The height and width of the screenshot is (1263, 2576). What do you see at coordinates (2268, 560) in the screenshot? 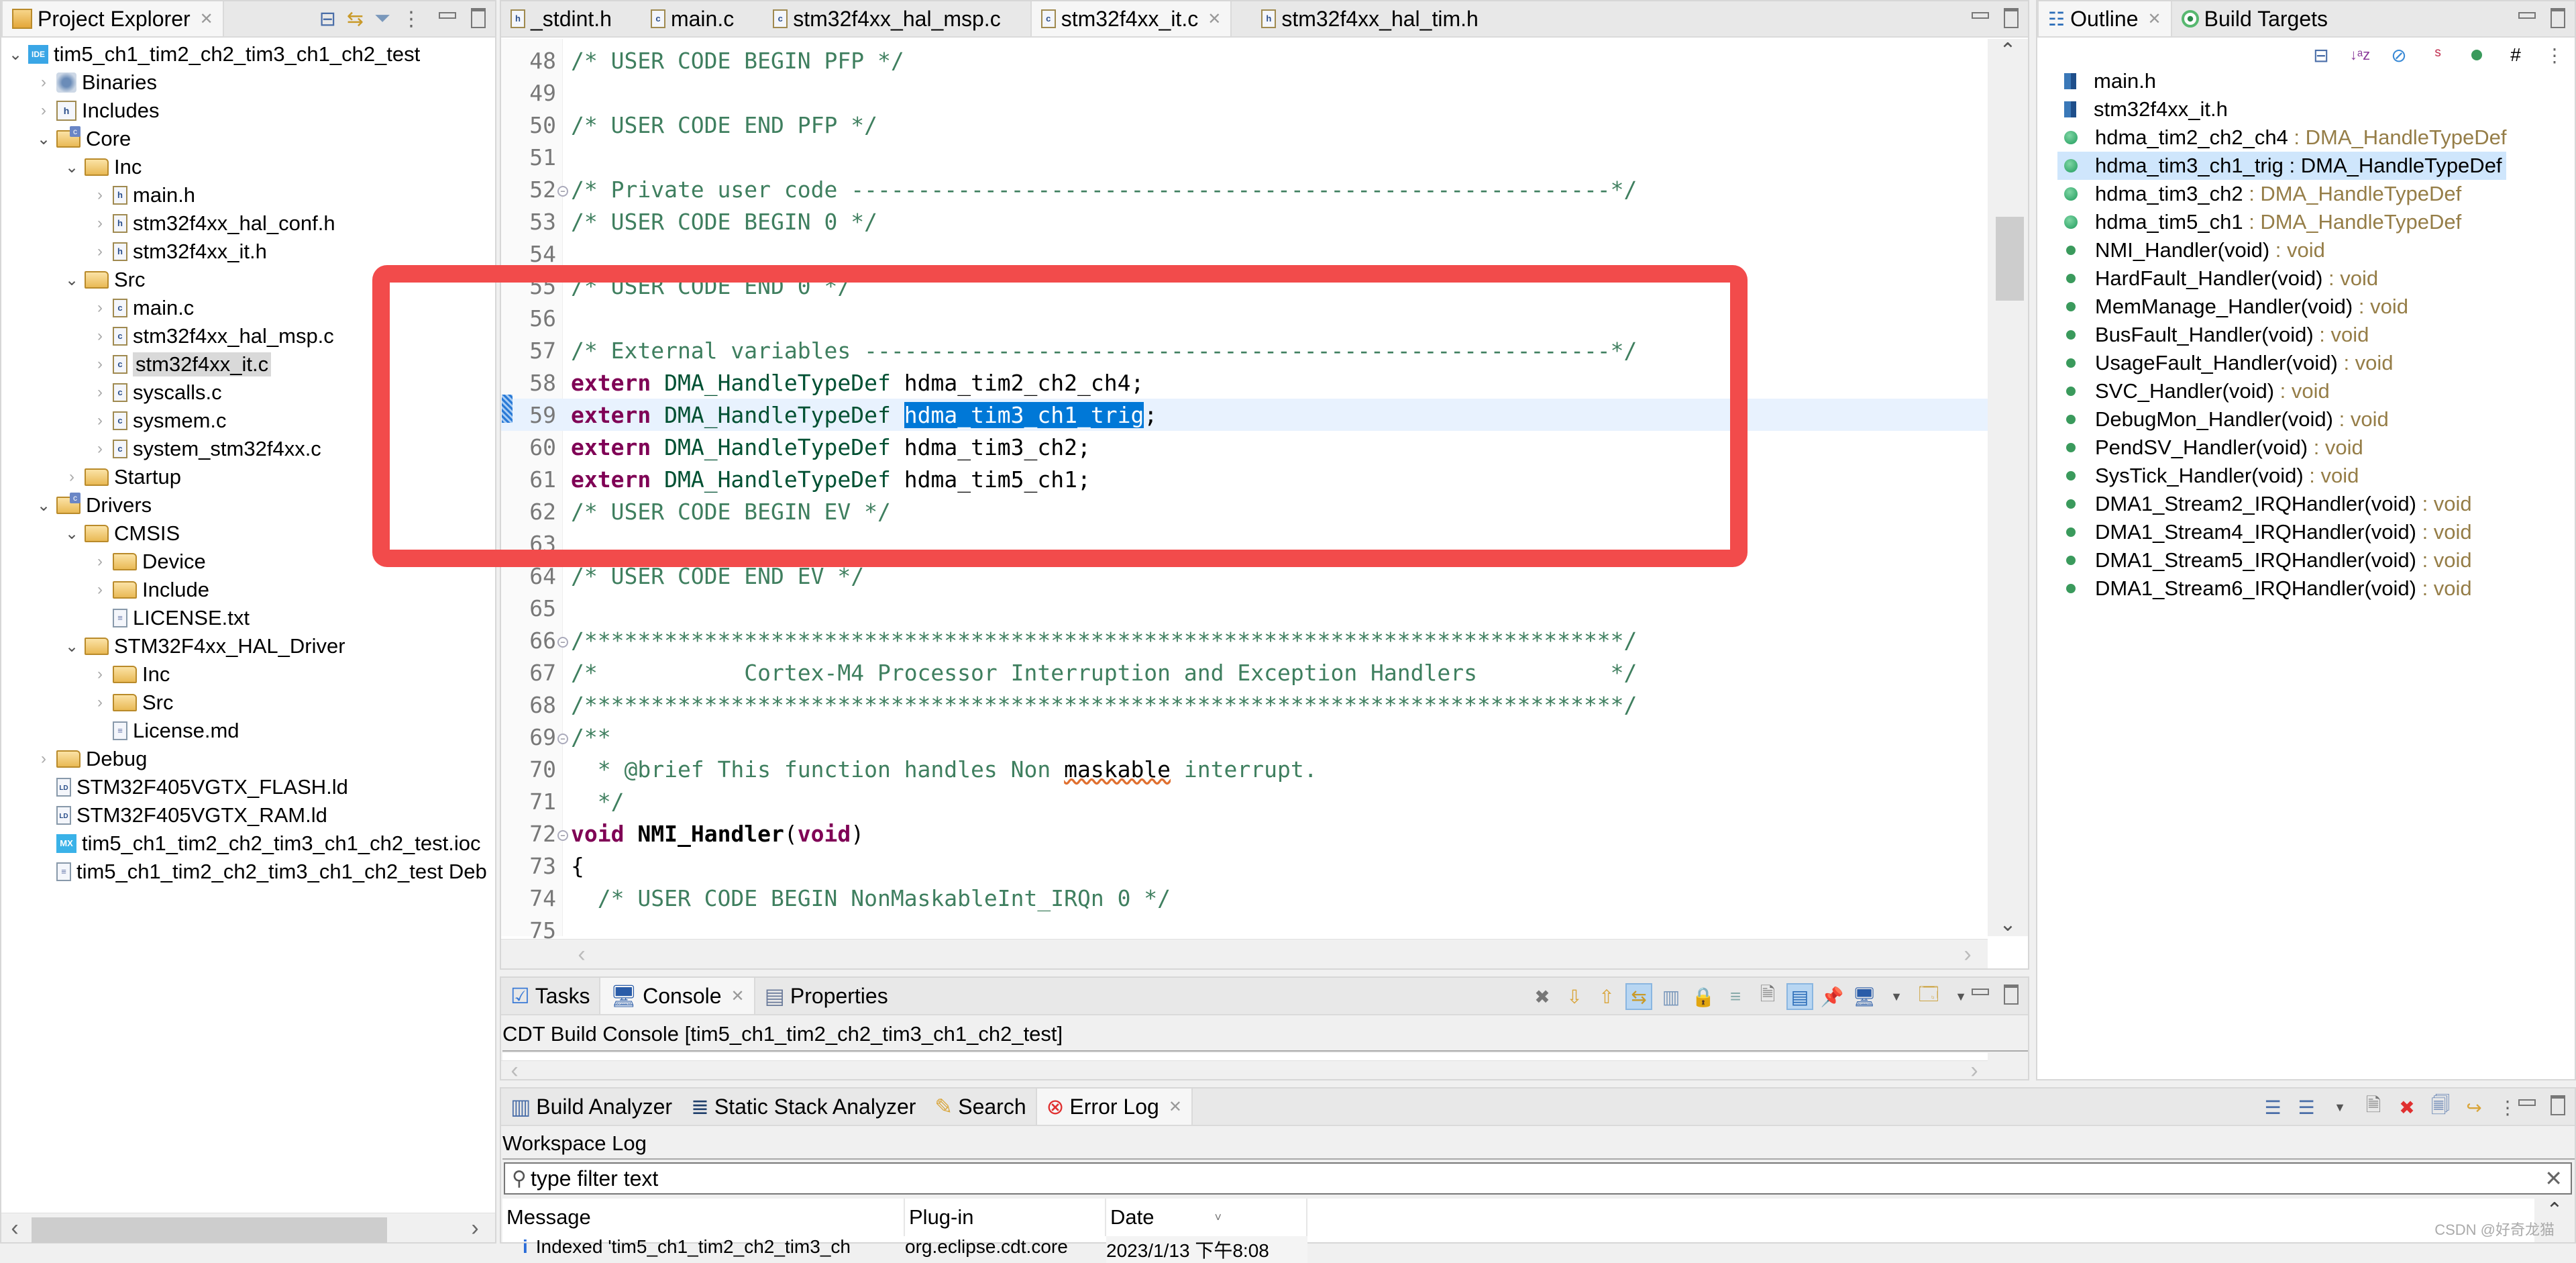
I see `outline-item: DMA1_Stream5_IRQHandler(void) : void` at bounding box center [2268, 560].